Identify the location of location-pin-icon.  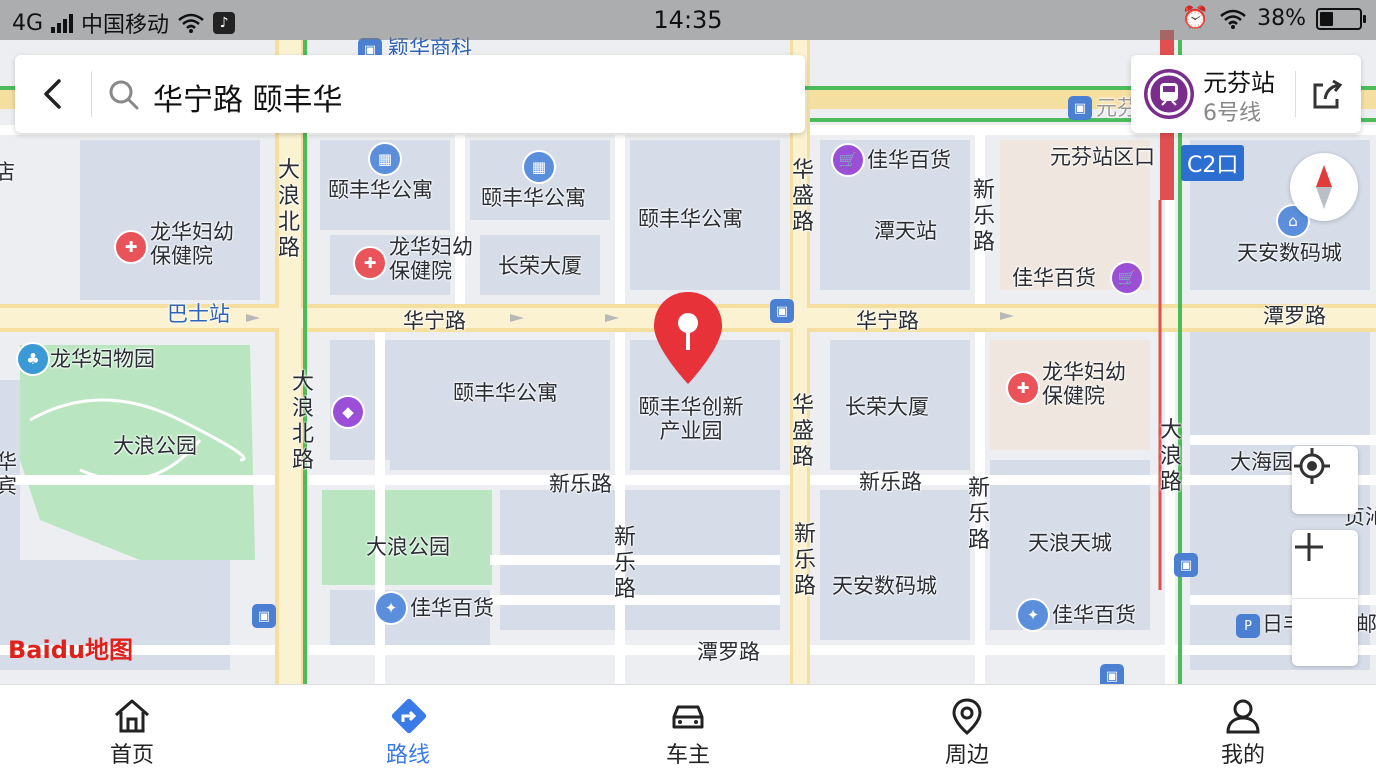
(967, 716).